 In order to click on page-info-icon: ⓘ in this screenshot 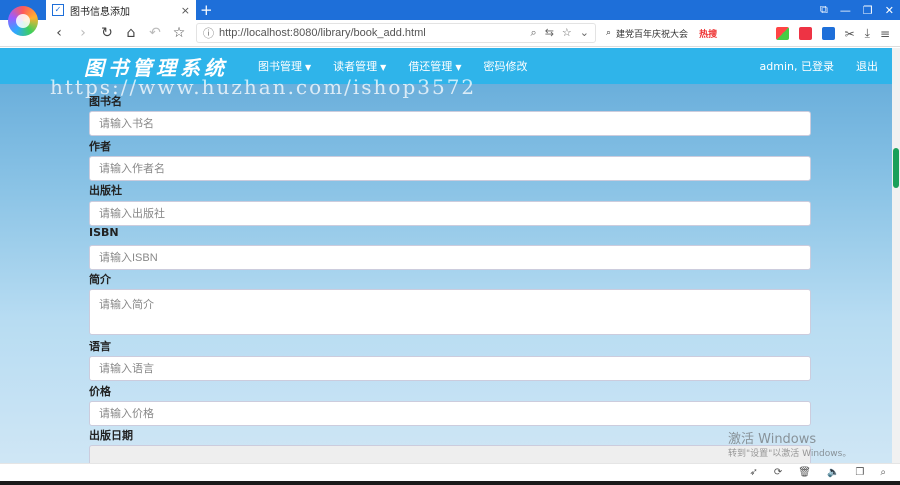, I will do `click(208, 33)`.